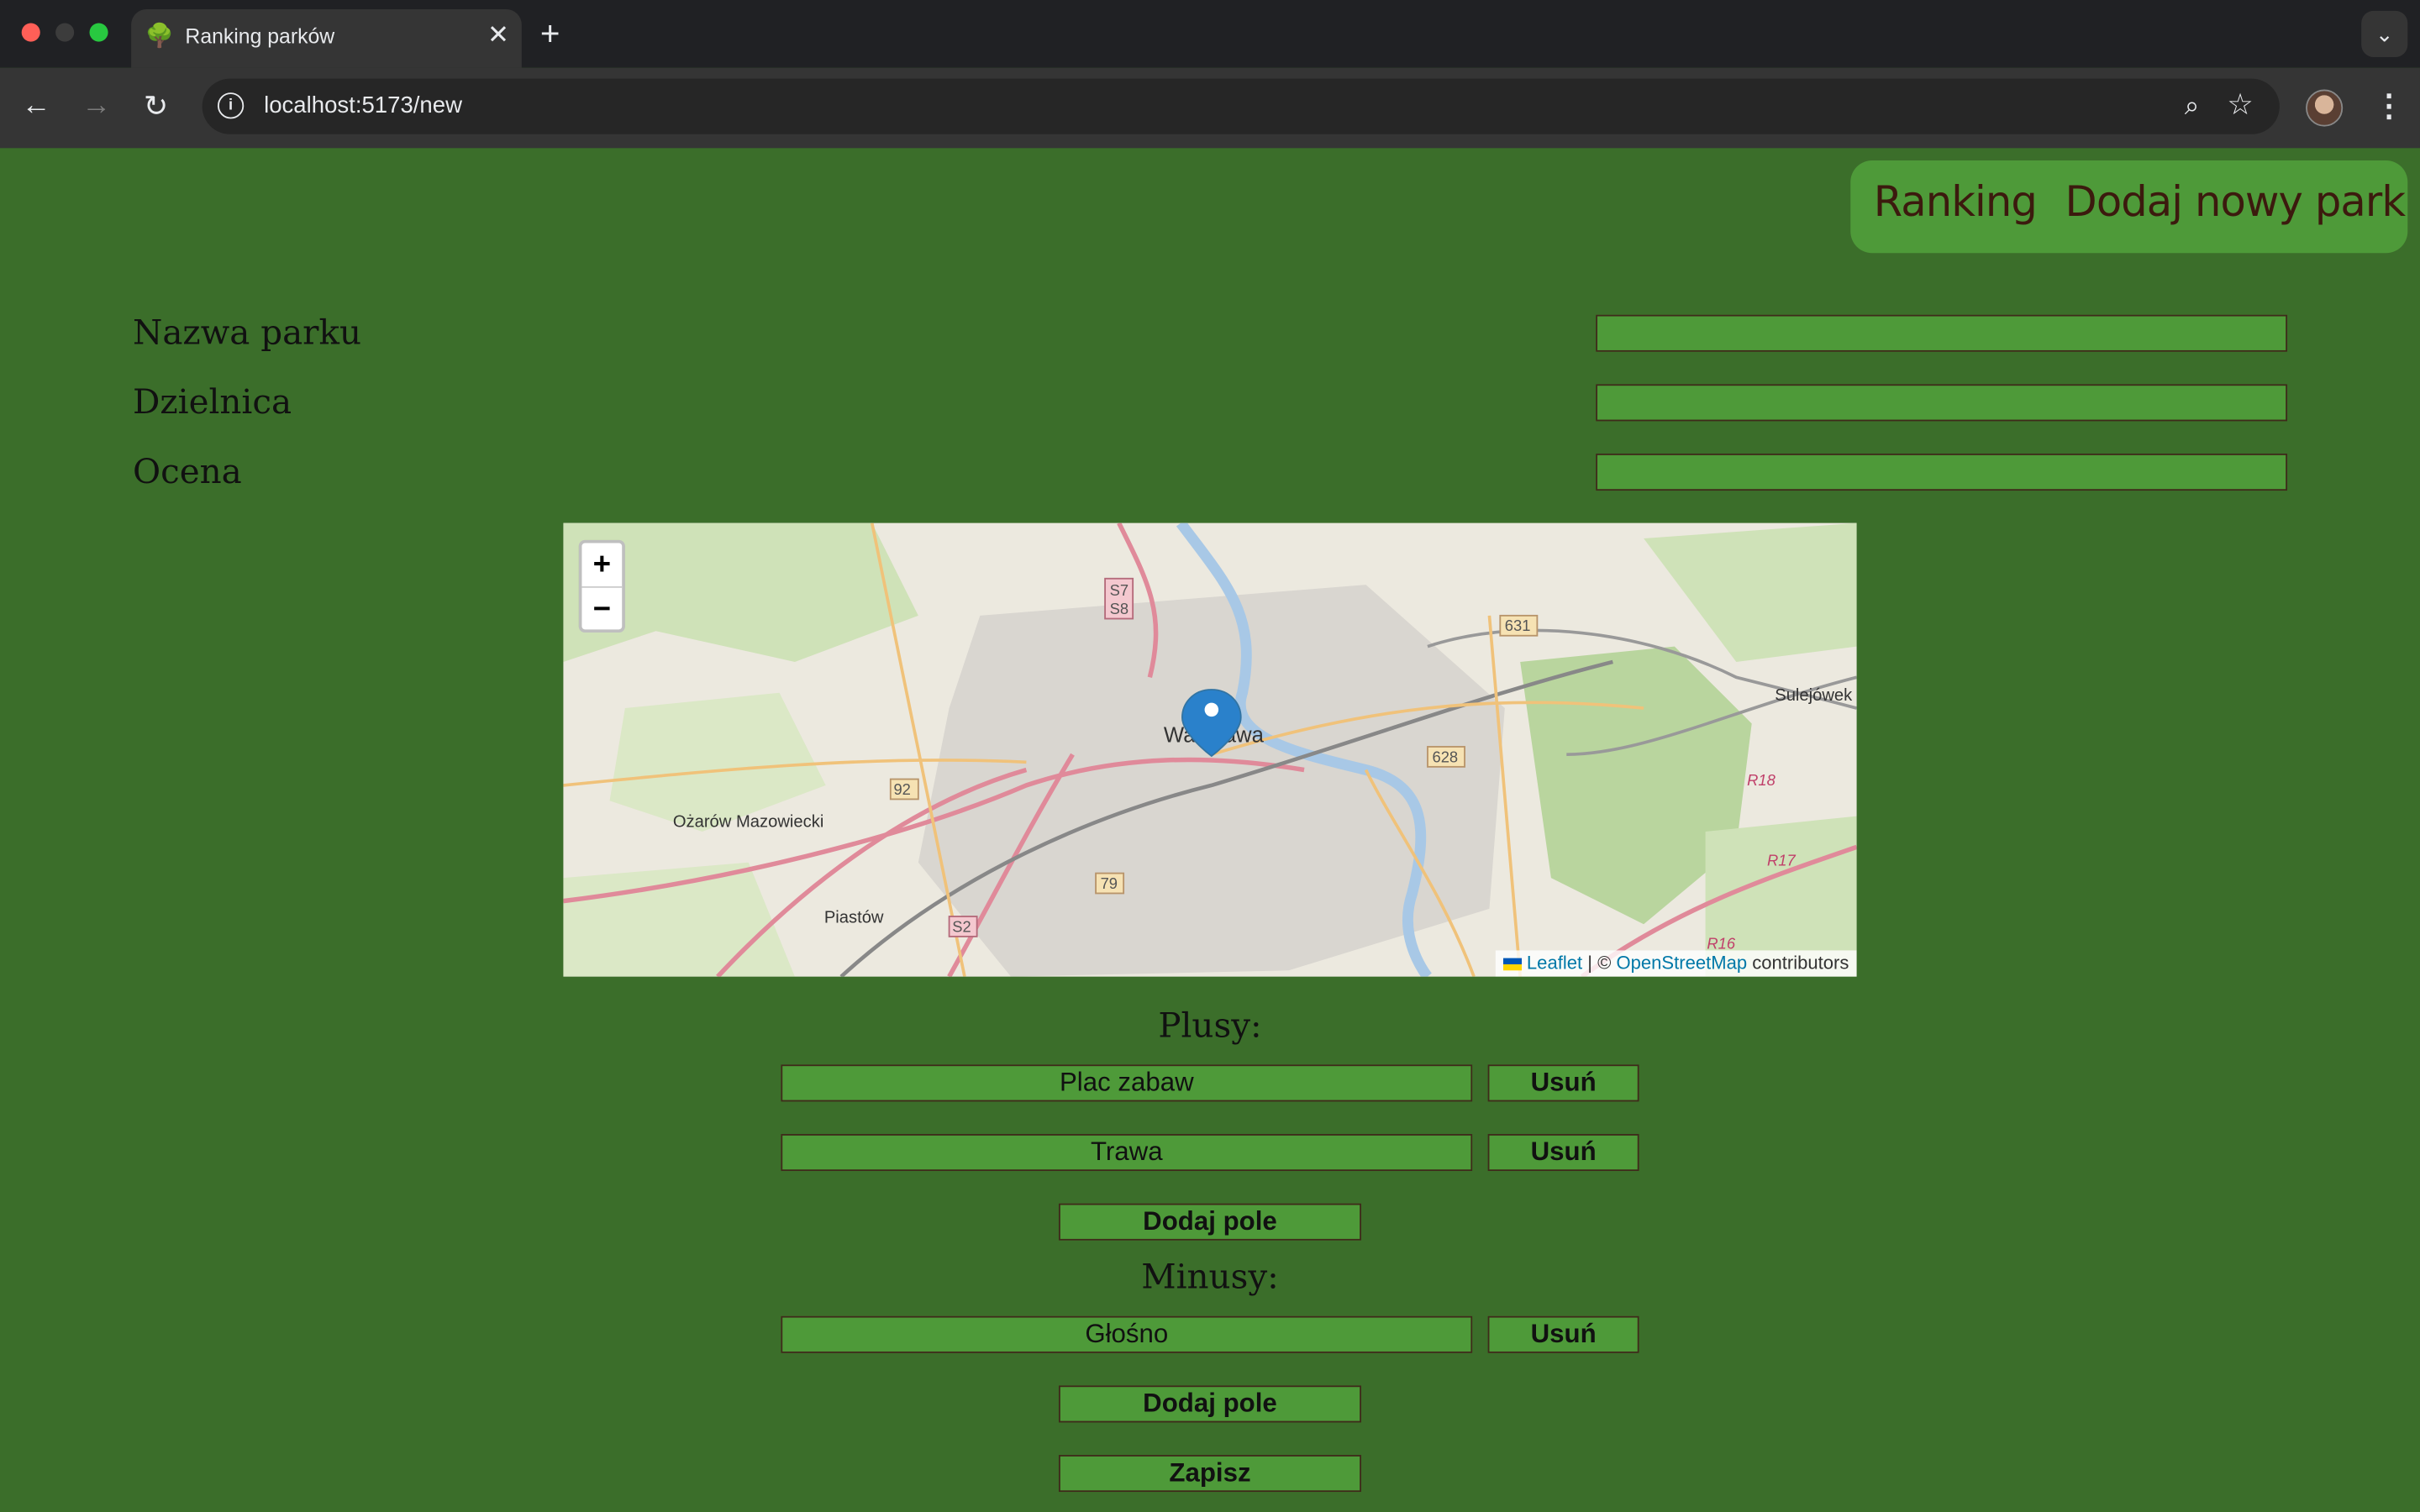  Describe the element at coordinates (1513, 964) in the screenshot. I see `ukraine-flag-icon` at that location.